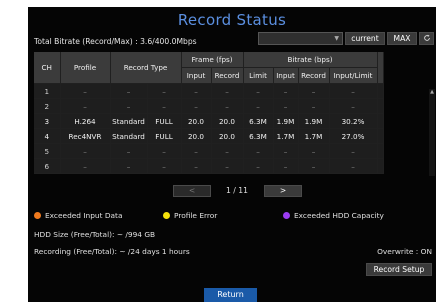 This screenshot has width=437, height=302. Describe the element at coordinates (286, 215) in the screenshot. I see `purple-dot-icon` at that location.